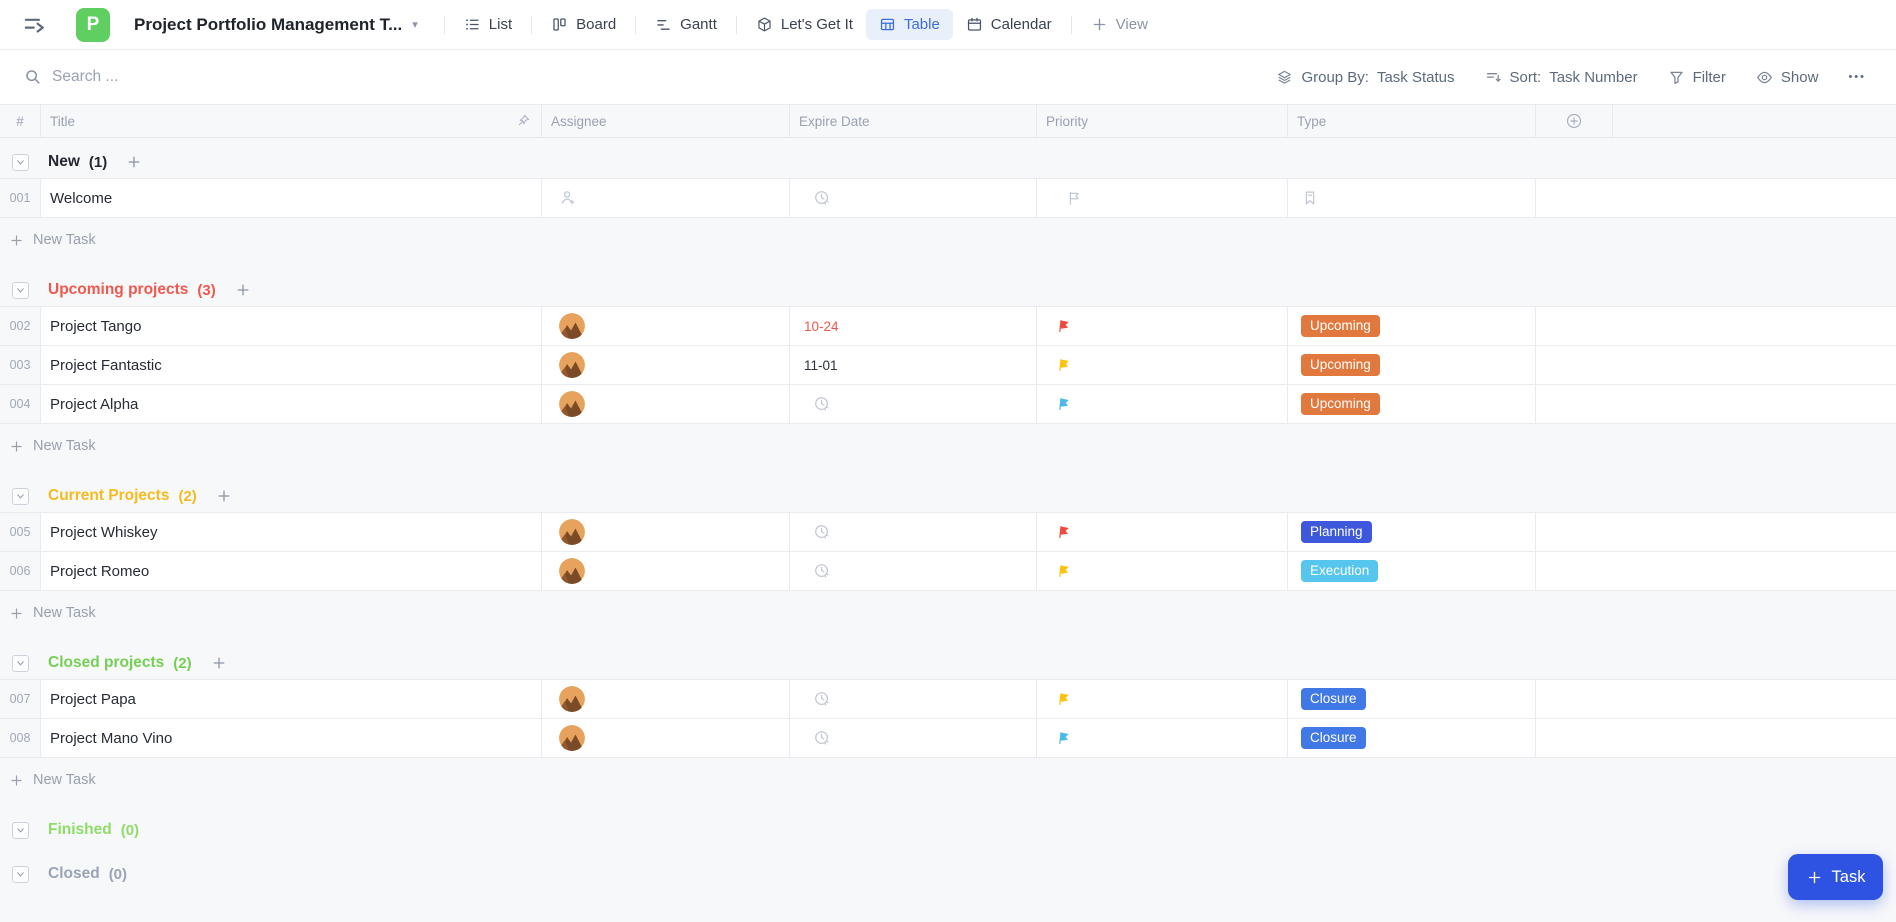 This screenshot has height=922, width=1896. Describe the element at coordinates (1340, 571) in the screenshot. I see `type-badge: Execution` at that location.